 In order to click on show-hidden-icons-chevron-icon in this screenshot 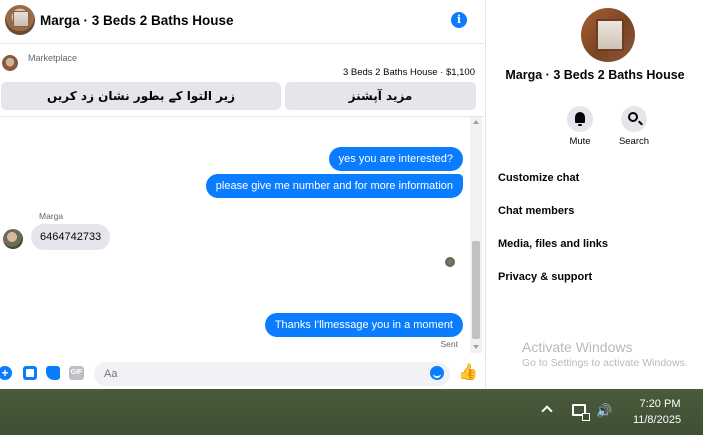, I will do `click(547, 411)`.